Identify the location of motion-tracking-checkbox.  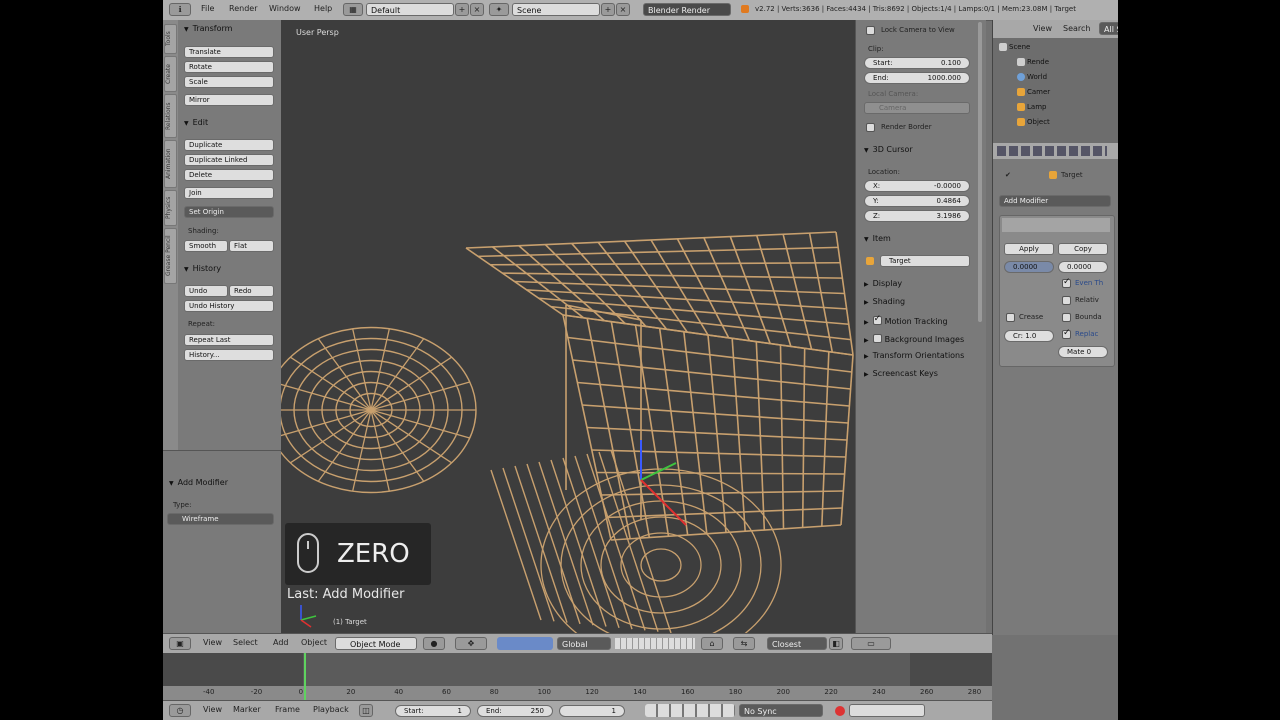
(877, 319).